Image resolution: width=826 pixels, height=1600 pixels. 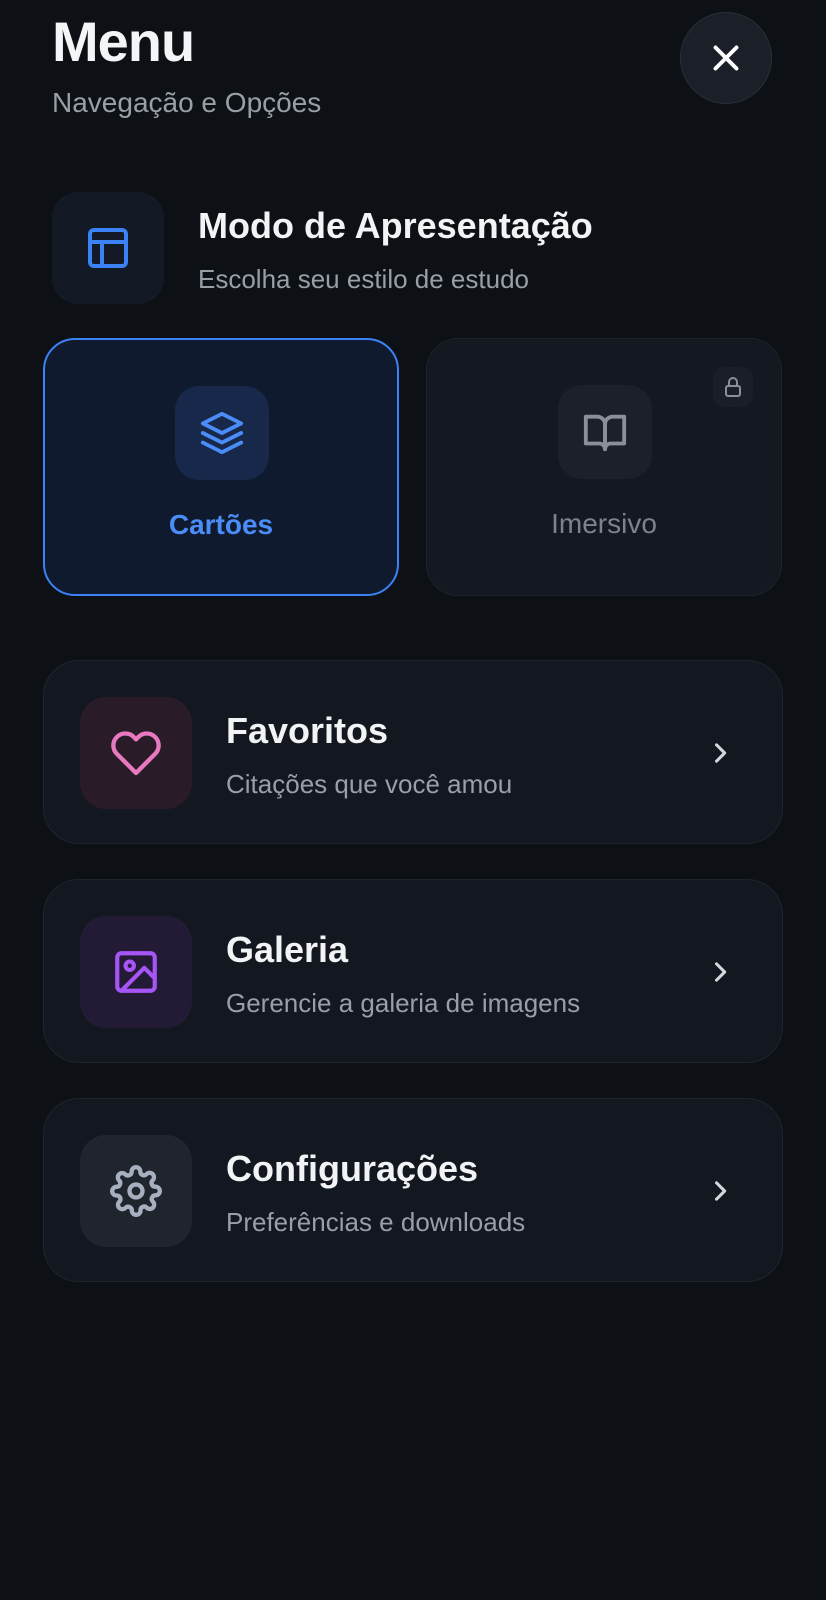 I want to click on close-icon, so click(x=726, y=58).